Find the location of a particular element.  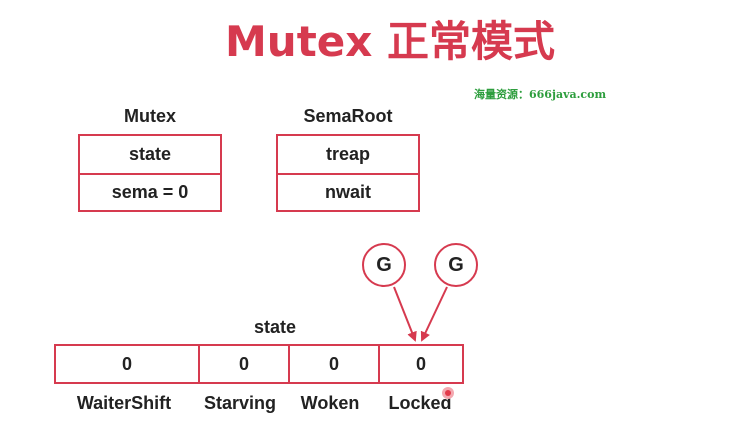

bit-cell-woken: 0 is located at coordinates (333, 364).